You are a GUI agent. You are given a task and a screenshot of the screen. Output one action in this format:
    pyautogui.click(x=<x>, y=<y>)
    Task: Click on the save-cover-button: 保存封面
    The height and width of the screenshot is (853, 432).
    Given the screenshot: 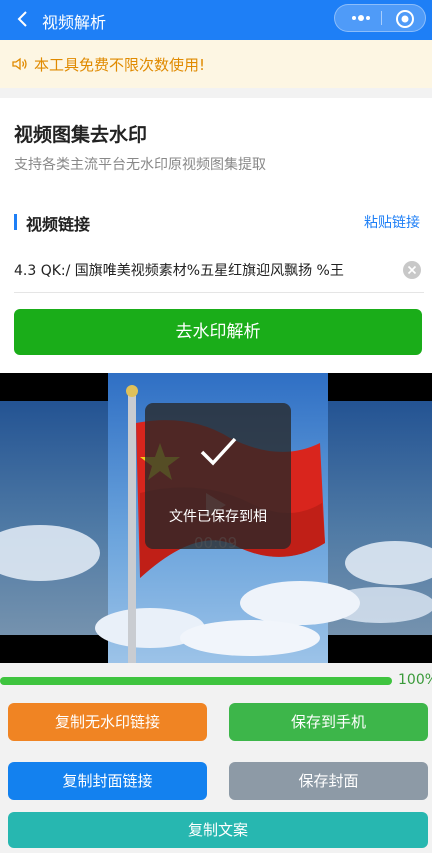 What is the action you would take?
    pyautogui.click(x=328, y=781)
    